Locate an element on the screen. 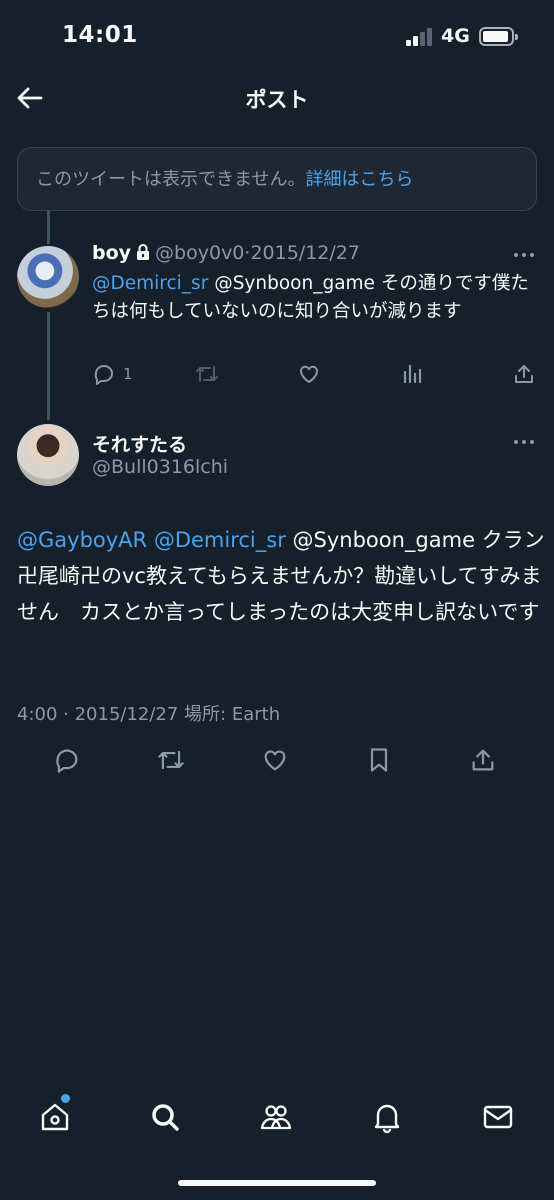  reply-button is located at coordinates (67, 762).